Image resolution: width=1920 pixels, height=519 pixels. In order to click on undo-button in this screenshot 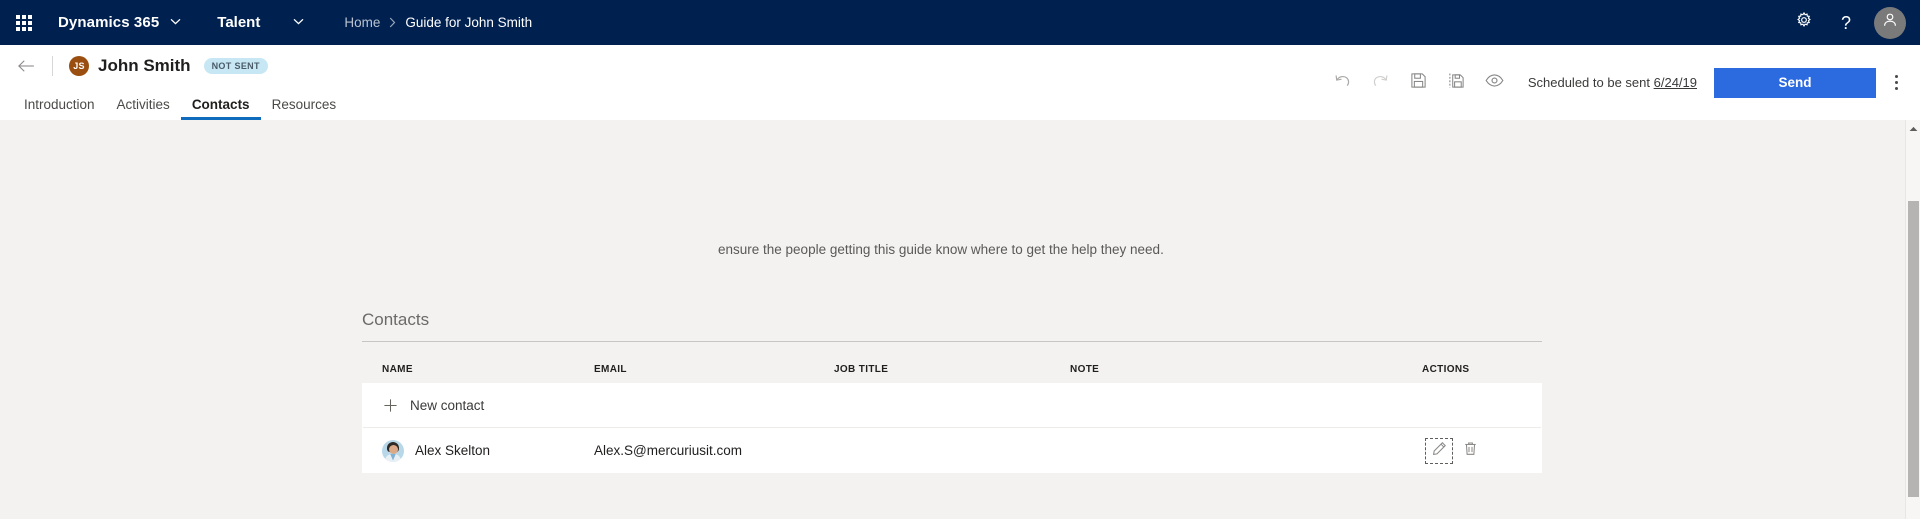, I will do `click(1343, 83)`.